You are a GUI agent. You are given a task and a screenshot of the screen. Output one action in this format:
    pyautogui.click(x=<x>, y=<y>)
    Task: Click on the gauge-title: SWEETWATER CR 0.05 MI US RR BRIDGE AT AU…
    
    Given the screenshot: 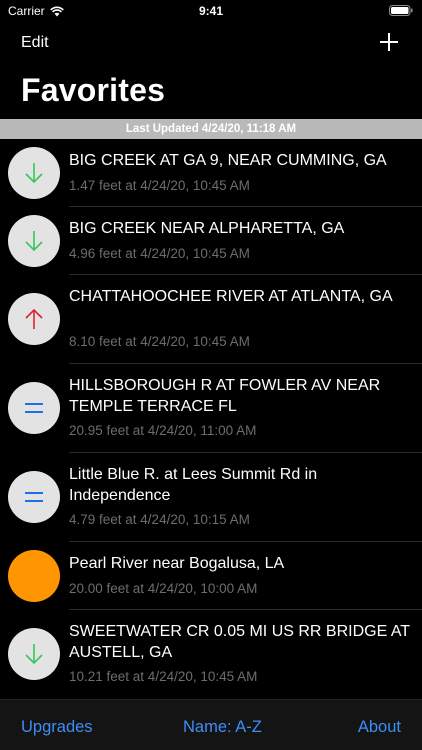 What is the action you would take?
    pyautogui.click(x=239, y=642)
    